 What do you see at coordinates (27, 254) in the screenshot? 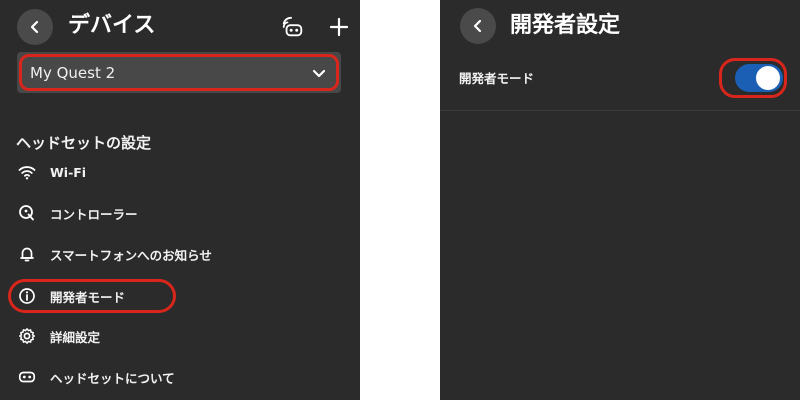
I see `bell-icon` at bounding box center [27, 254].